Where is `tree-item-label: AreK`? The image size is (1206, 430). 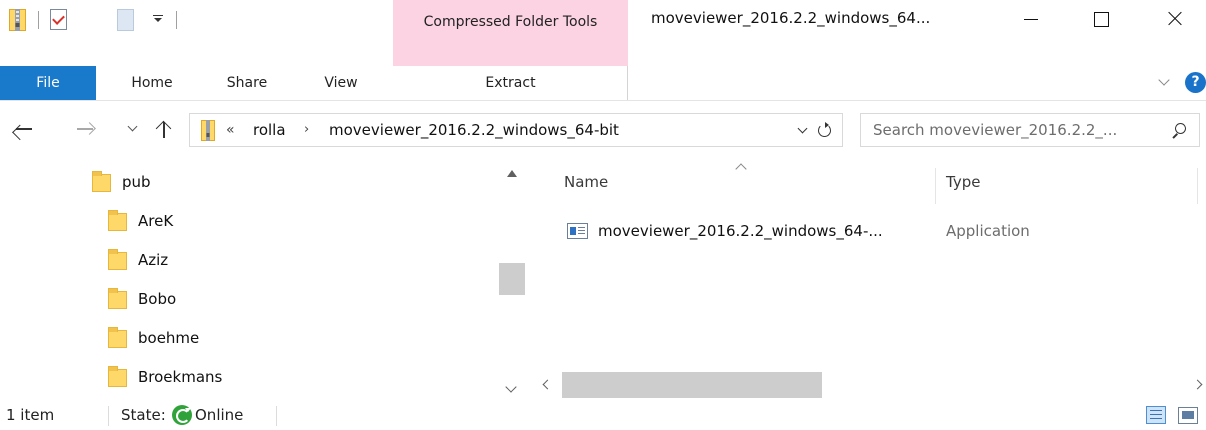
tree-item-label: AreK is located at coordinates (156, 221).